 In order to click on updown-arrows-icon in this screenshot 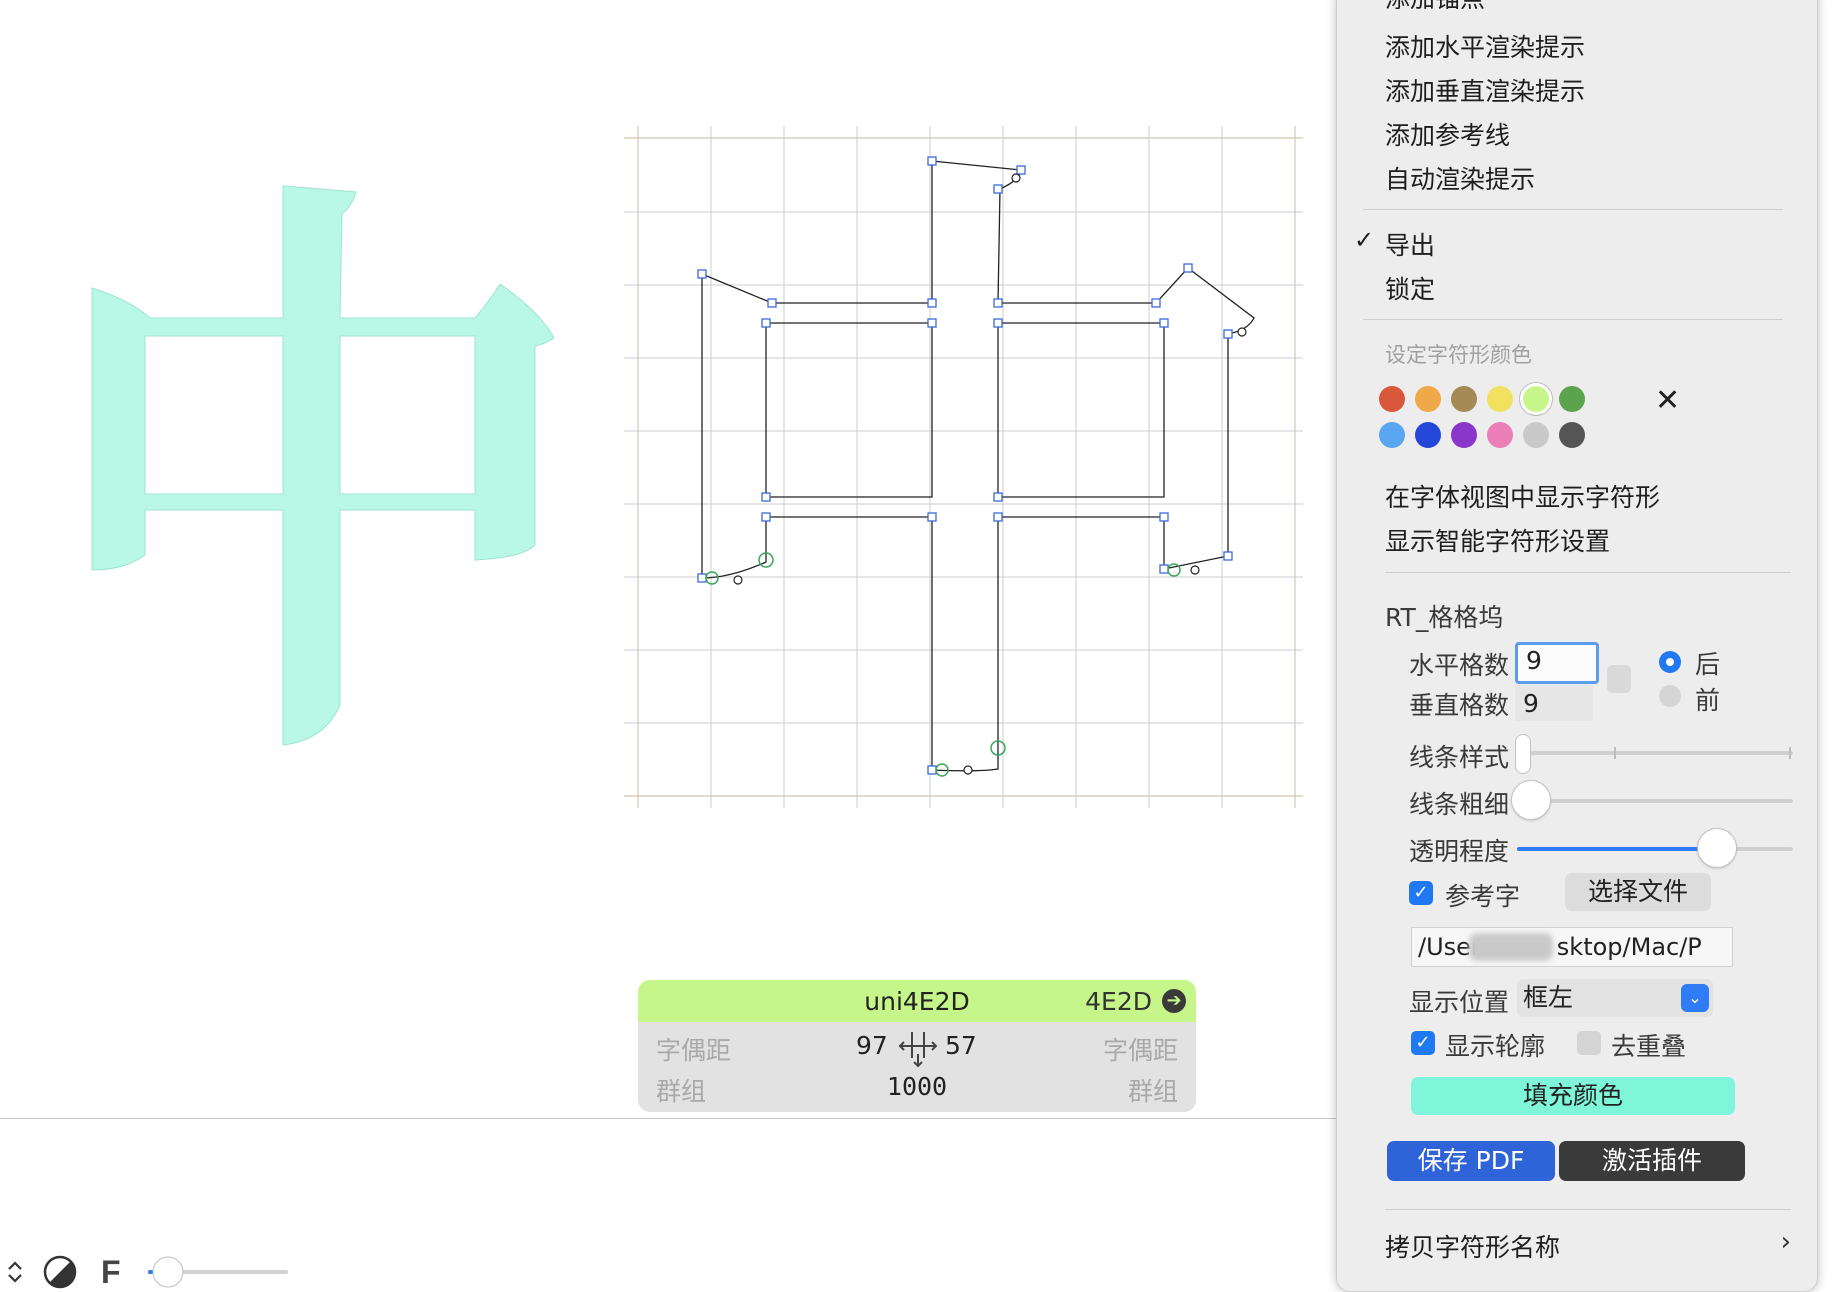, I will do `click(15, 1272)`.